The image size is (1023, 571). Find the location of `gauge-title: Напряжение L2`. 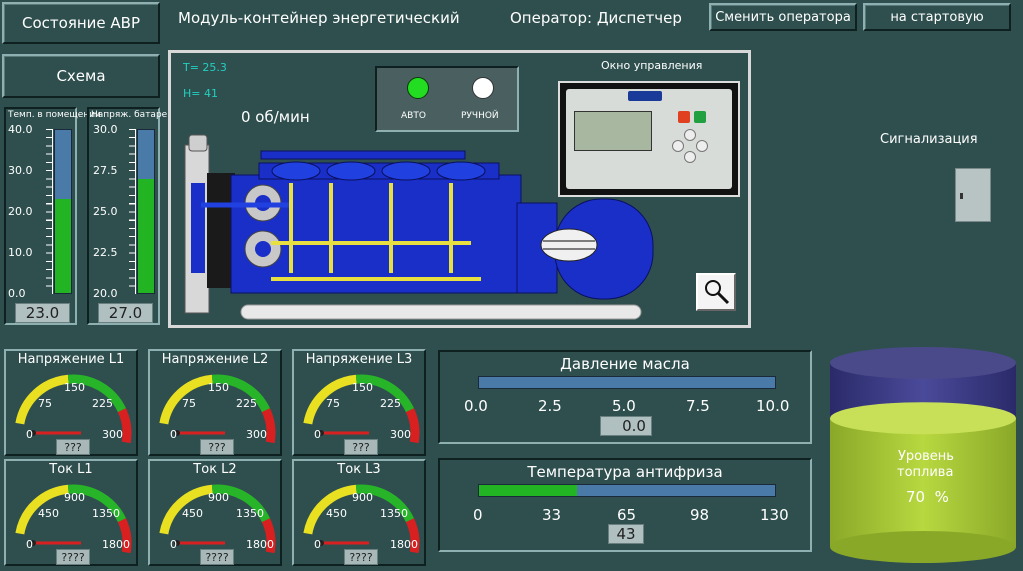

gauge-title: Напряжение L2 is located at coordinates (215, 359).